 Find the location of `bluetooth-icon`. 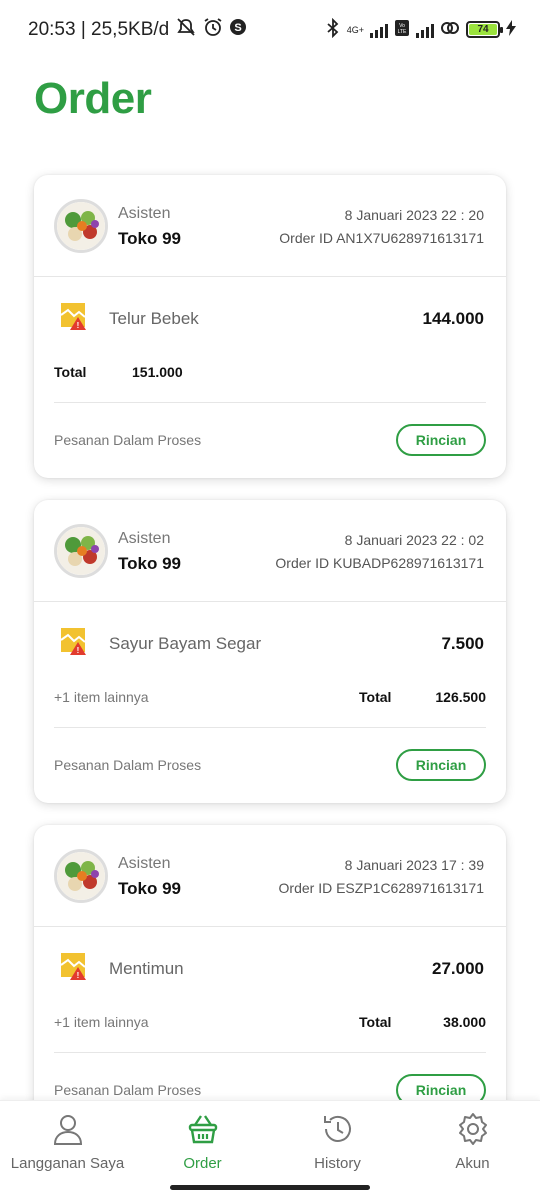

bluetooth-icon is located at coordinates (333, 29).